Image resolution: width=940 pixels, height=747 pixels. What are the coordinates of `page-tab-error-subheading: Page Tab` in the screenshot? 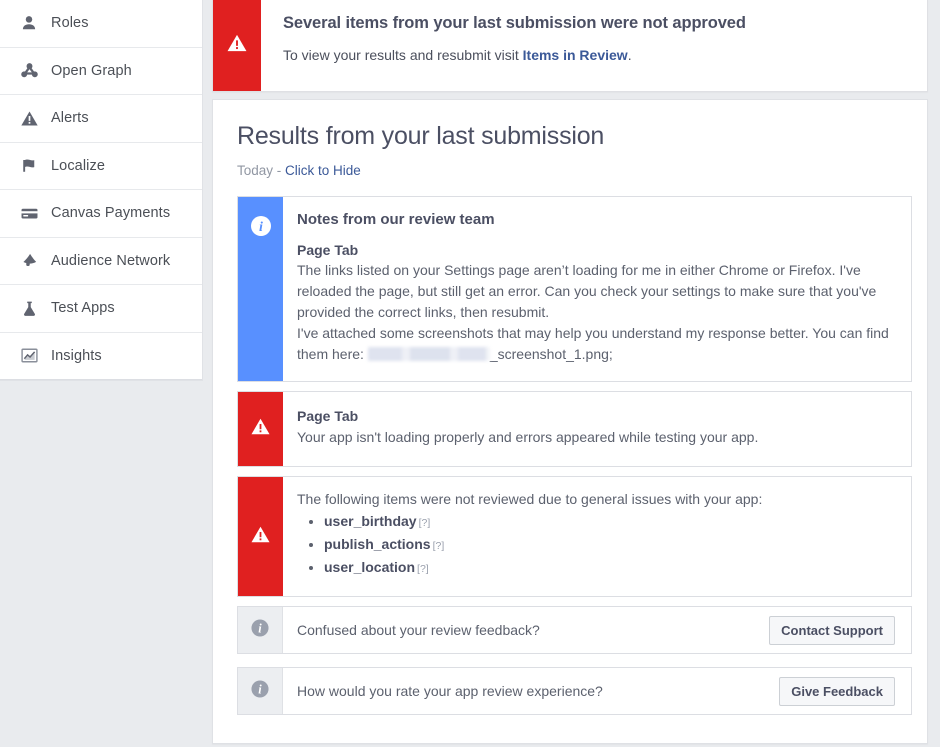 It's located at (328, 416).